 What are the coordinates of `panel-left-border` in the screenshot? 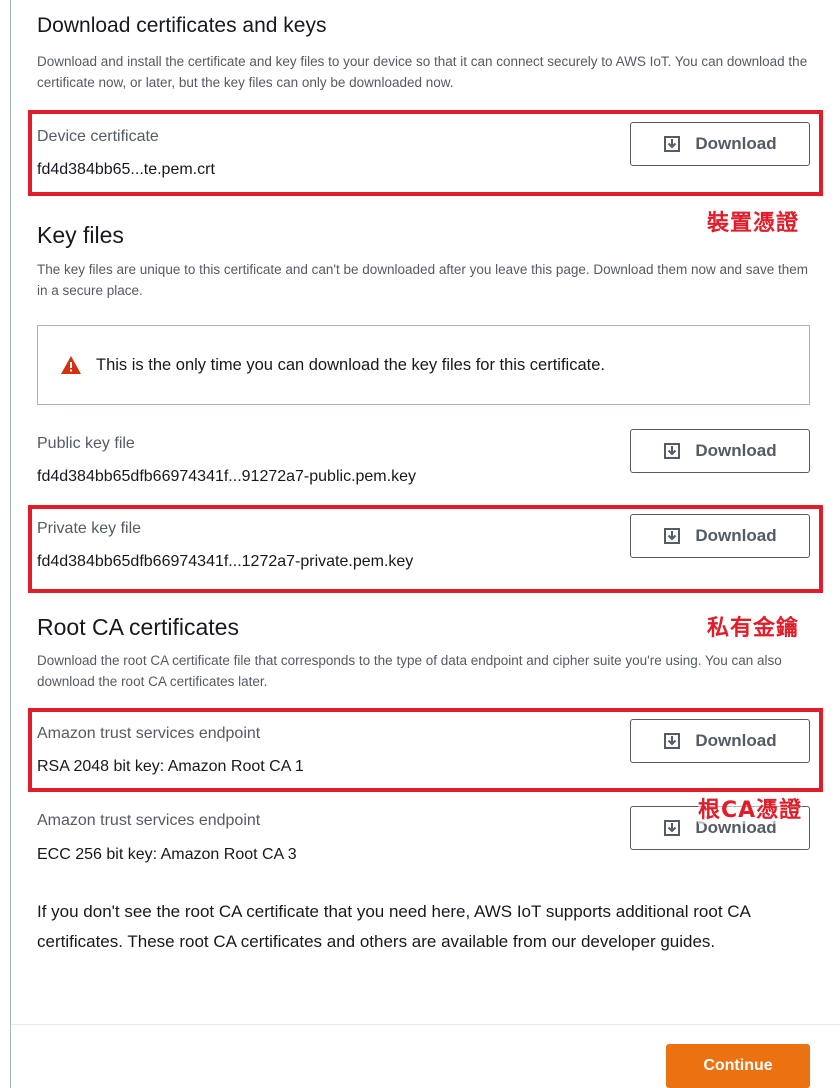 It's located at (10, 544).